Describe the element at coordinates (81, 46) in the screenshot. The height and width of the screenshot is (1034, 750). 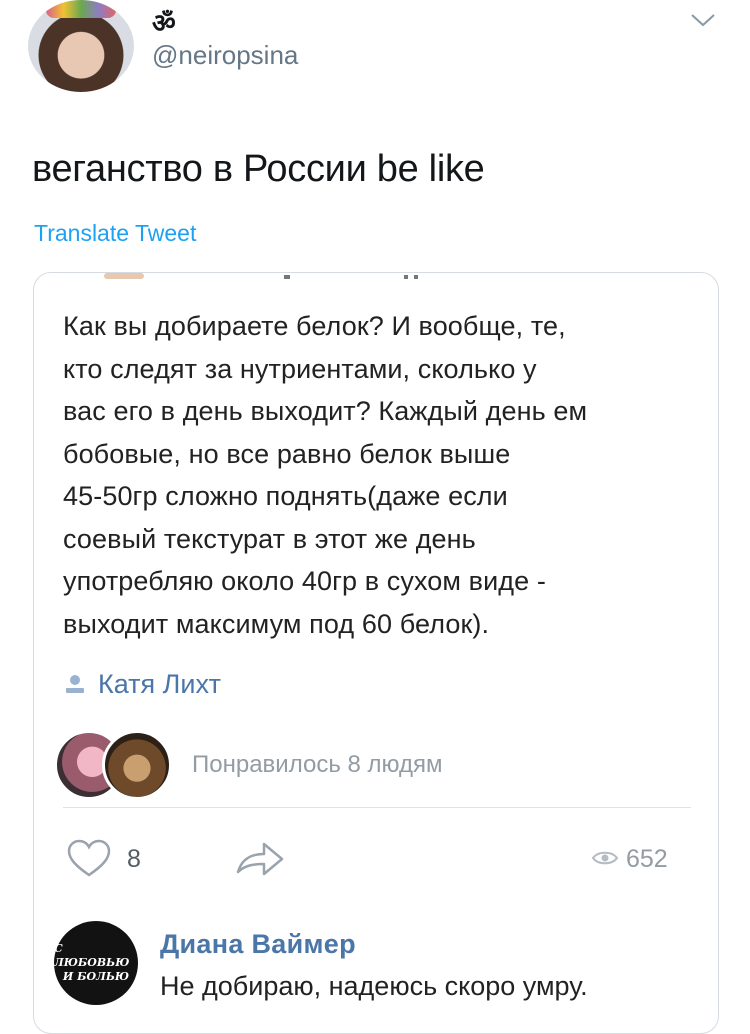
I see `user-avatar` at that location.